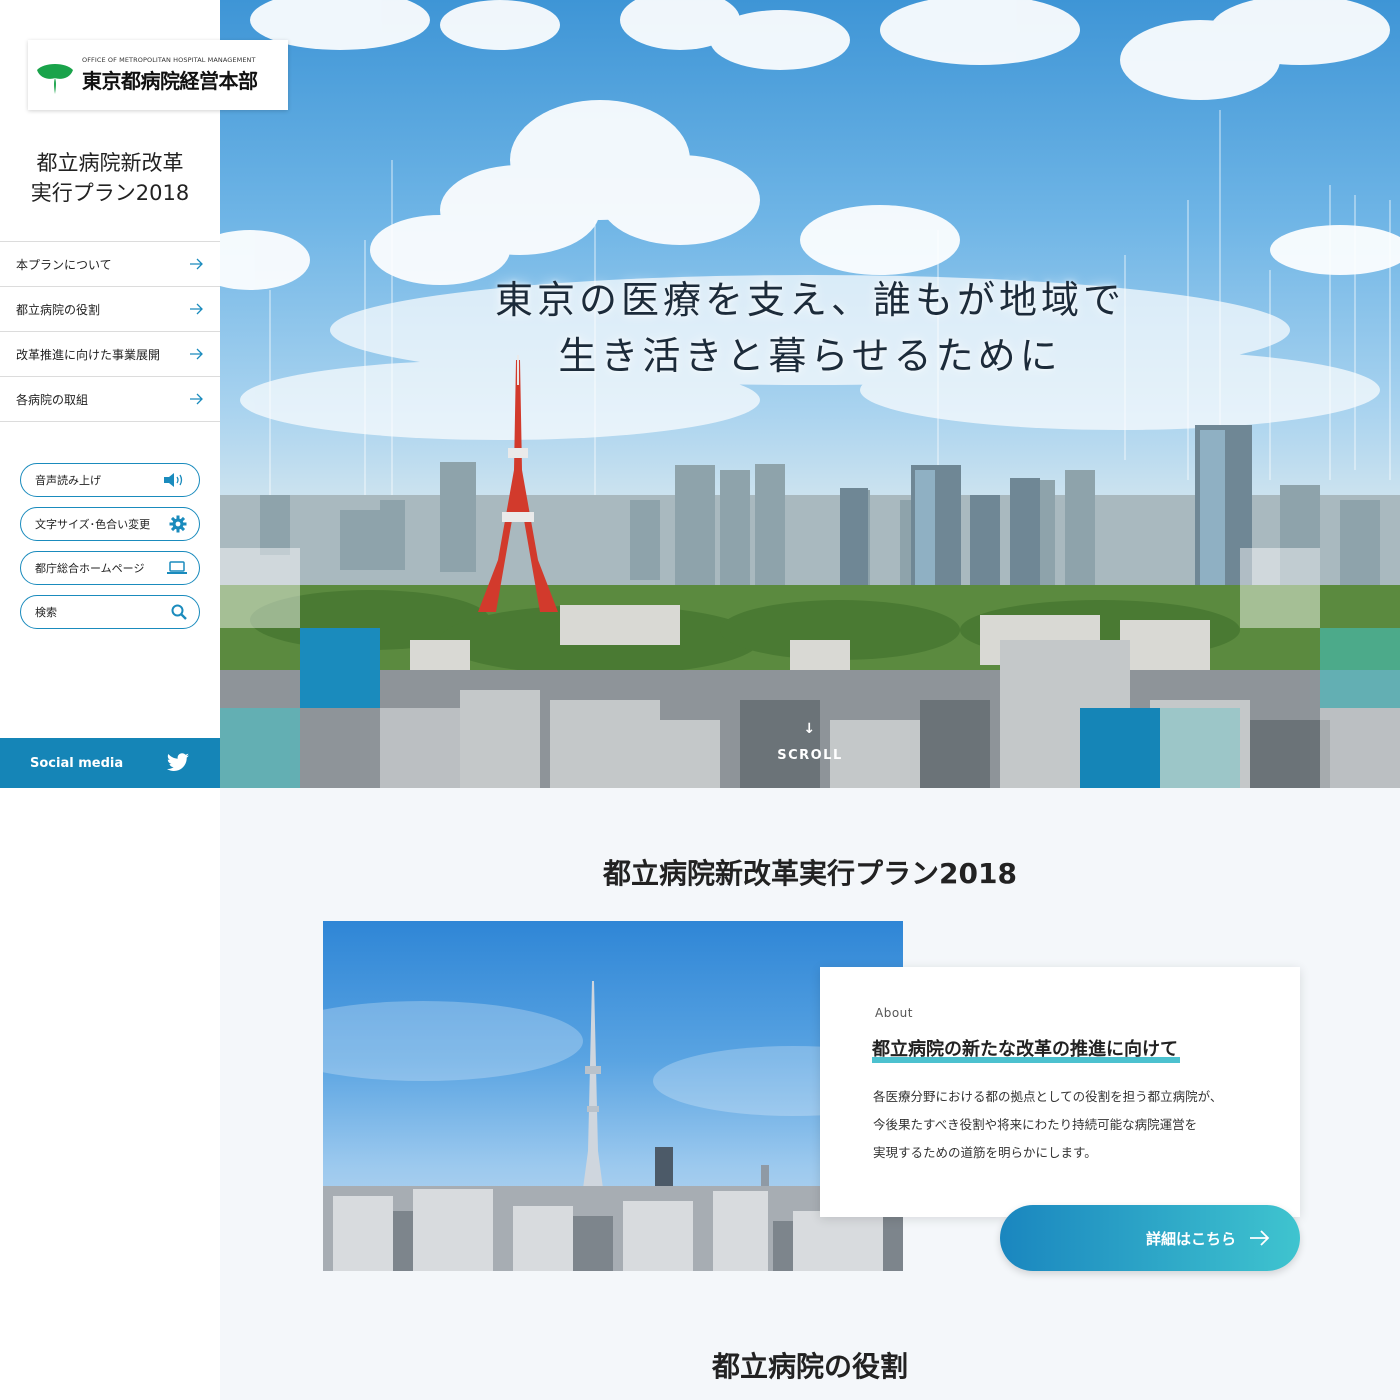 The width and height of the screenshot is (1400, 1400). What do you see at coordinates (810, 873) in the screenshot?
I see `section-title: 都立病院新改革実行プラン2018` at bounding box center [810, 873].